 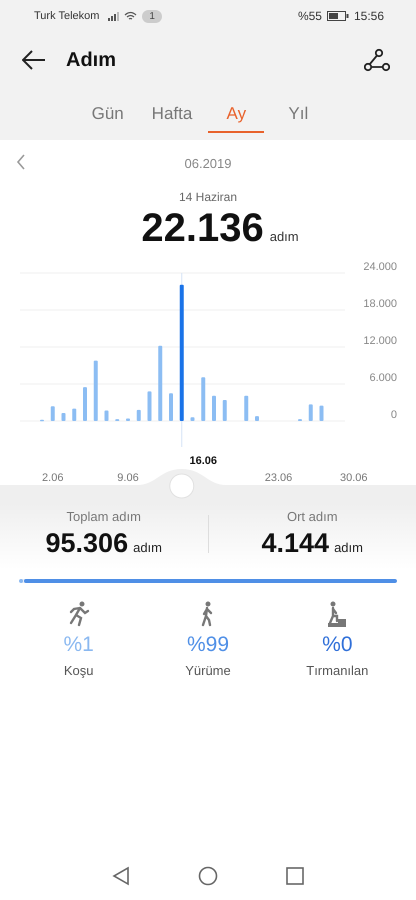 I want to click on axis-label: 24.000, so click(x=380, y=267).